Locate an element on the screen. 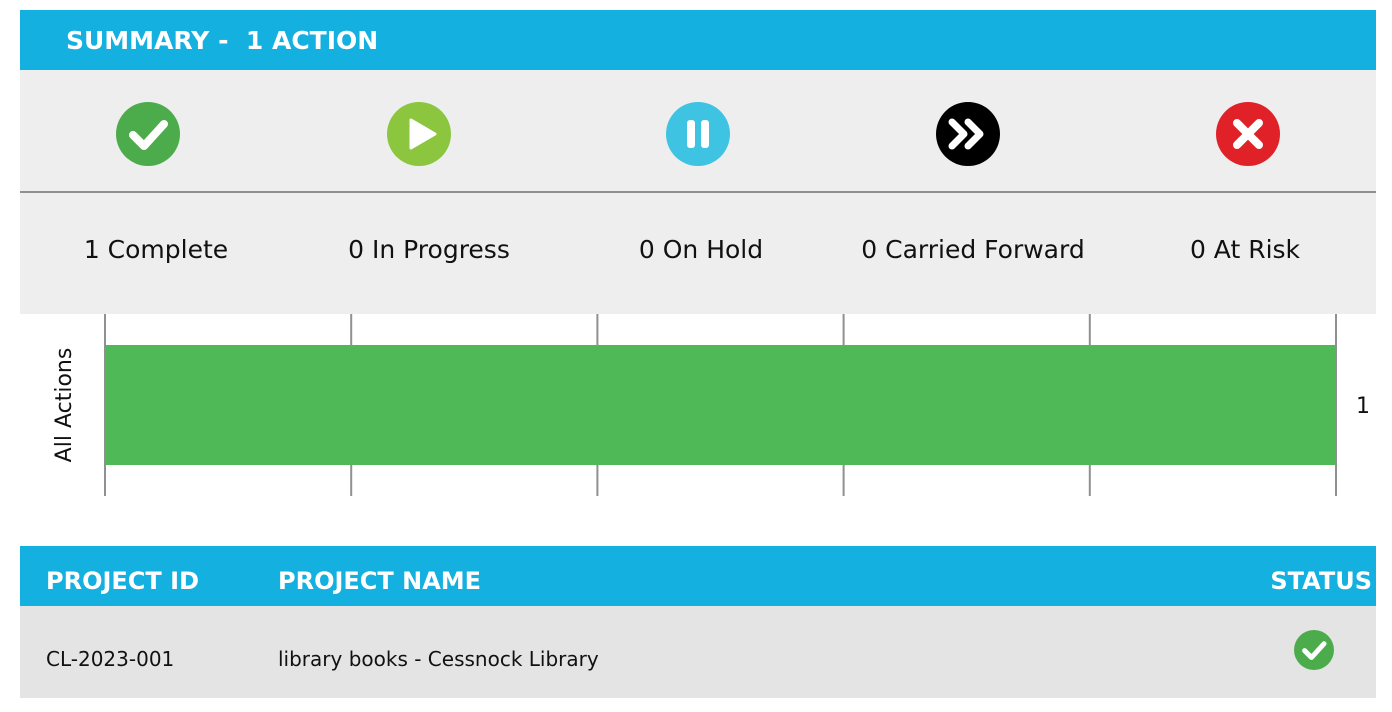 The width and height of the screenshot is (1392, 712). count-carried-forward: 0 Carried Forward is located at coordinates (973, 249).